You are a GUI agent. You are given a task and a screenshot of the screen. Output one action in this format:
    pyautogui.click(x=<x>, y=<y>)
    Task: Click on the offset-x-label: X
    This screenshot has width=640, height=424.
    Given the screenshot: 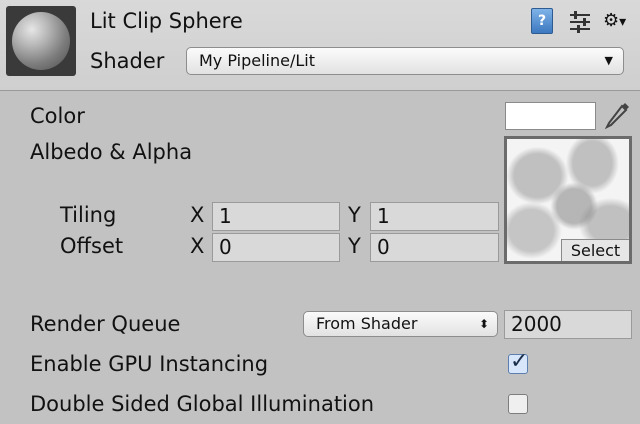 What is the action you would take?
    pyautogui.click(x=197, y=246)
    